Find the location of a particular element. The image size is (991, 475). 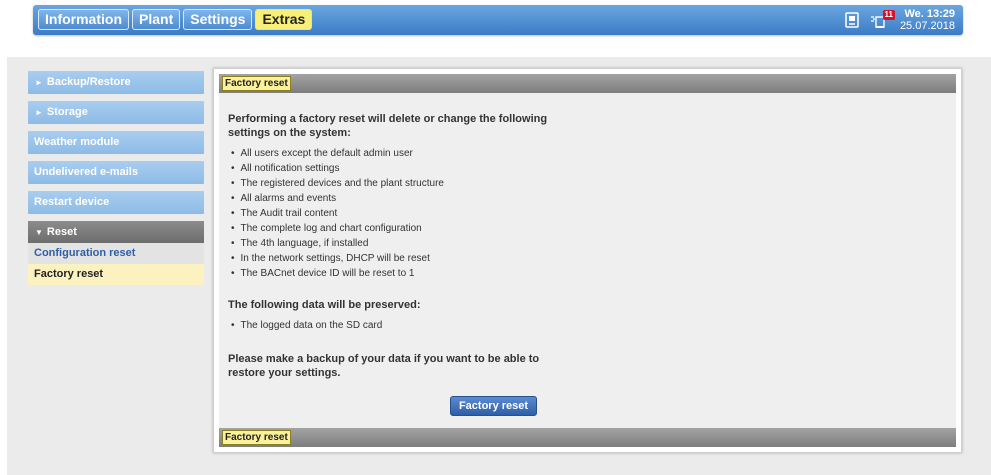

list-item: The logged data on the SD card is located at coordinates (388, 325).